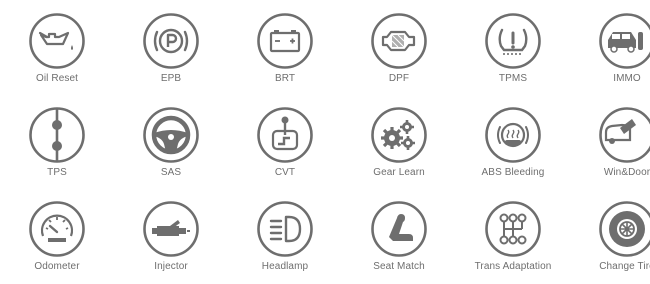  What do you see at coordinates (57, 229) in the screenshot?
I see `odometer-icon` at bounding box center [57, 229].